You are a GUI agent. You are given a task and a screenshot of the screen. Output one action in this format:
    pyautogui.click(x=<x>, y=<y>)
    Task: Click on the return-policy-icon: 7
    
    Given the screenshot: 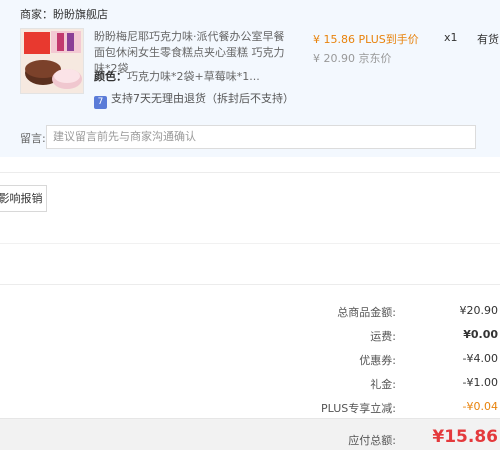 What is the action you would take?
    pyautogui.click(x=100, y=102)
    